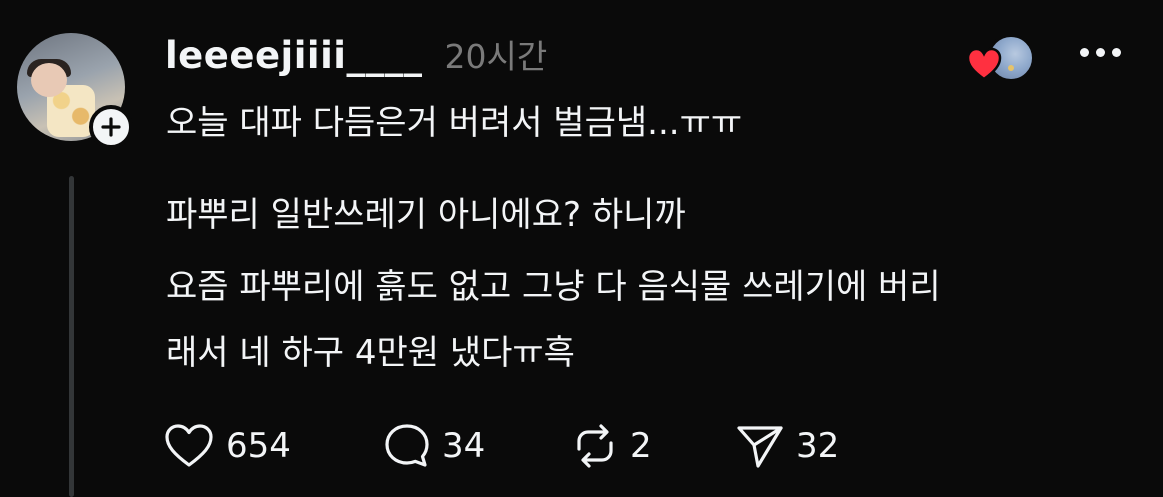  Describe the element at coordinates (407, 445) in the screenshot. I see `speech-bubble-icon` at that location.